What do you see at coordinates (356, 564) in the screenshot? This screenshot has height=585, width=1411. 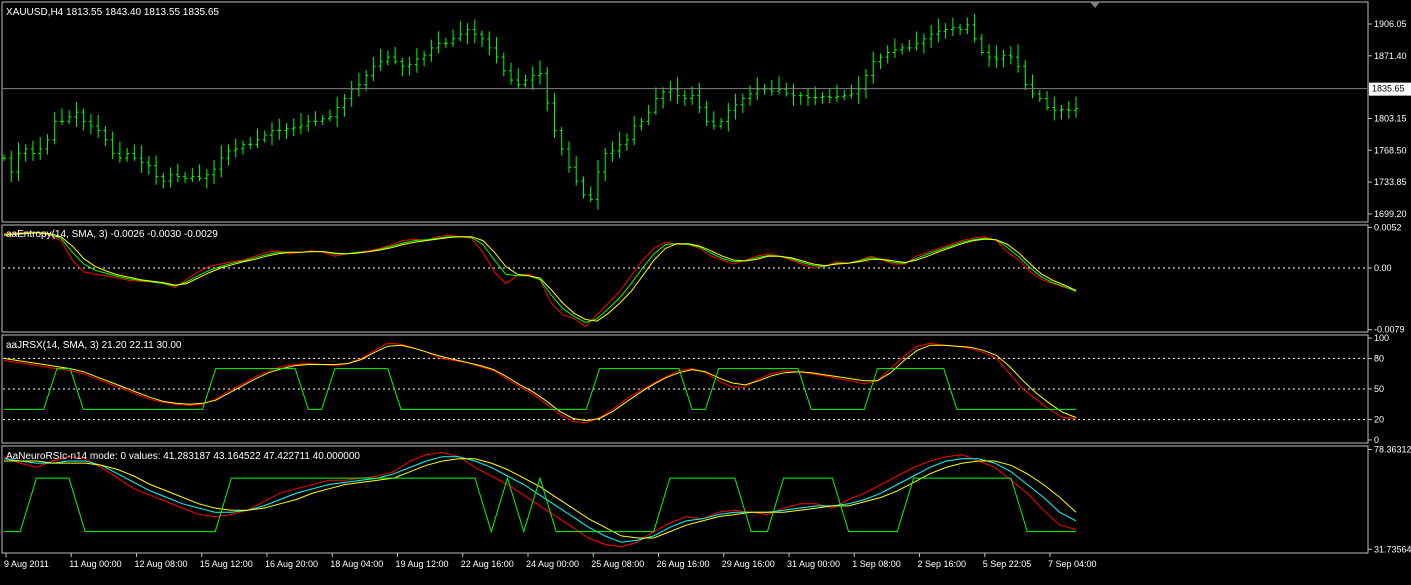 I see `x-tick-label: 18 Aug 04:00` at bounding box center [356, 564].